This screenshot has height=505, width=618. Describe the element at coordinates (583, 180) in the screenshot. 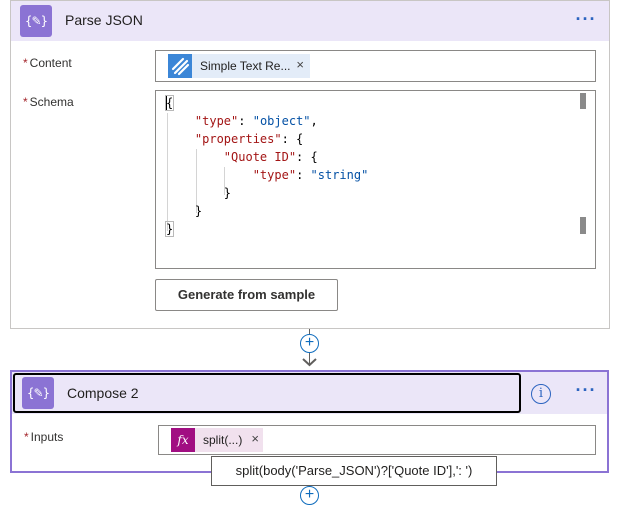

I see `editor-scrollbar` at that location.